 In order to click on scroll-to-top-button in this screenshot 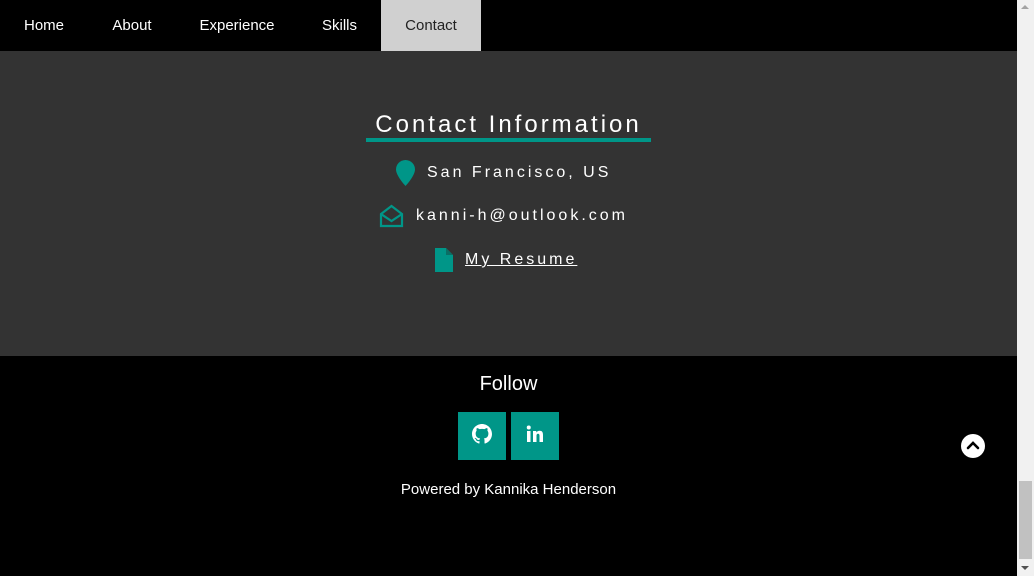, I will do `click(973, 446)`.